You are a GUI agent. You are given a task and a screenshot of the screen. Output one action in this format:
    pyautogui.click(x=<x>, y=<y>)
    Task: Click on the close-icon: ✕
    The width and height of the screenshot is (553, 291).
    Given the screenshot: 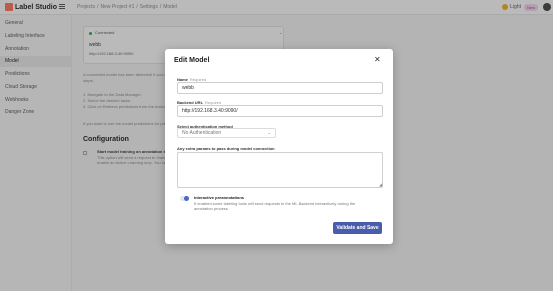 What is the action you would take?
    pyautogui.click(x=377, y=60)
    